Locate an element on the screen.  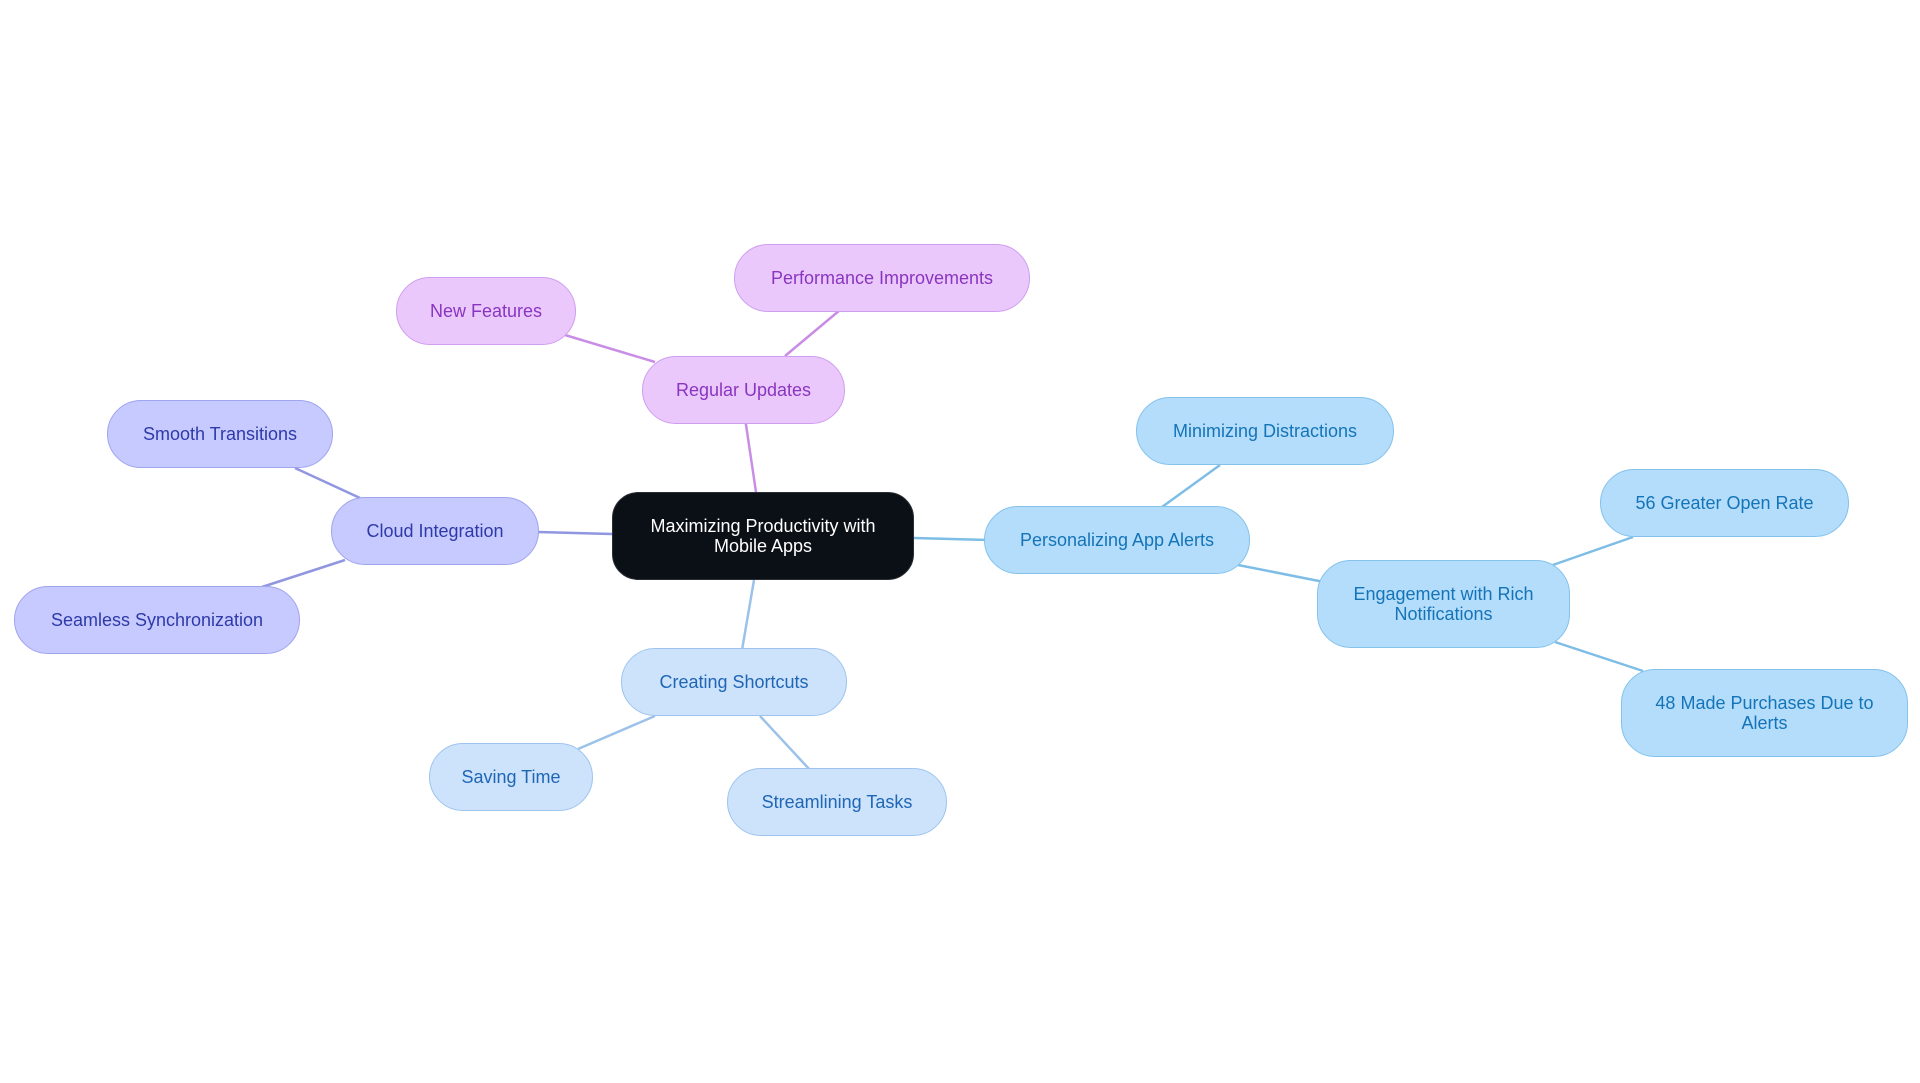
node-56-greater-open-rate: 56 Greater Open Rate is located at coordinates (1724, 503).